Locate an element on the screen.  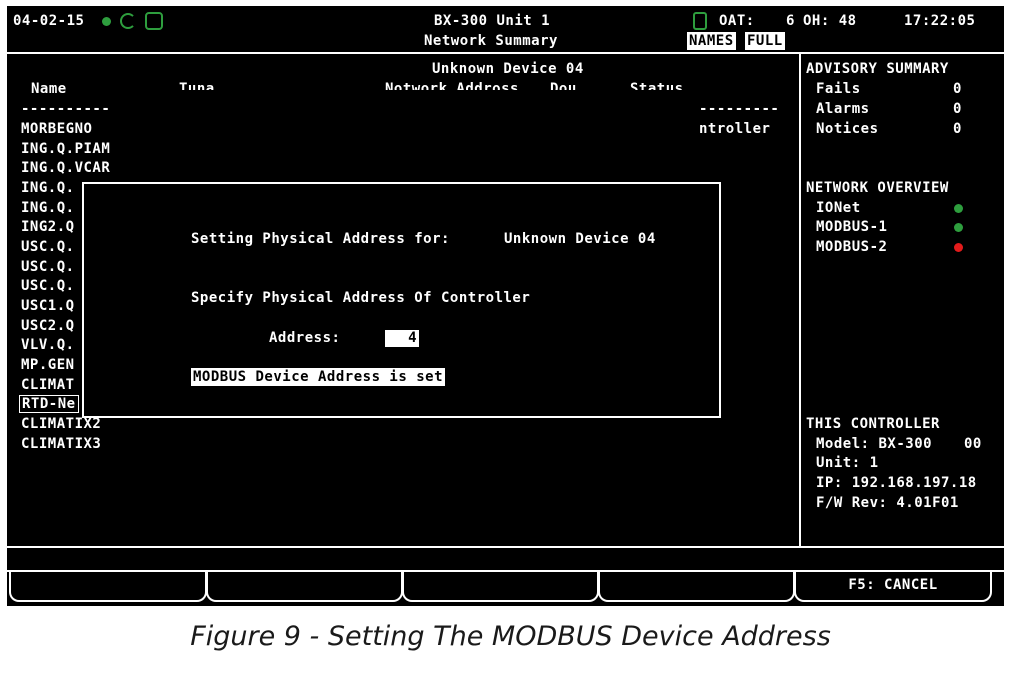
device-row: ING.Q.PIAM is located at coordinates (65, 149).